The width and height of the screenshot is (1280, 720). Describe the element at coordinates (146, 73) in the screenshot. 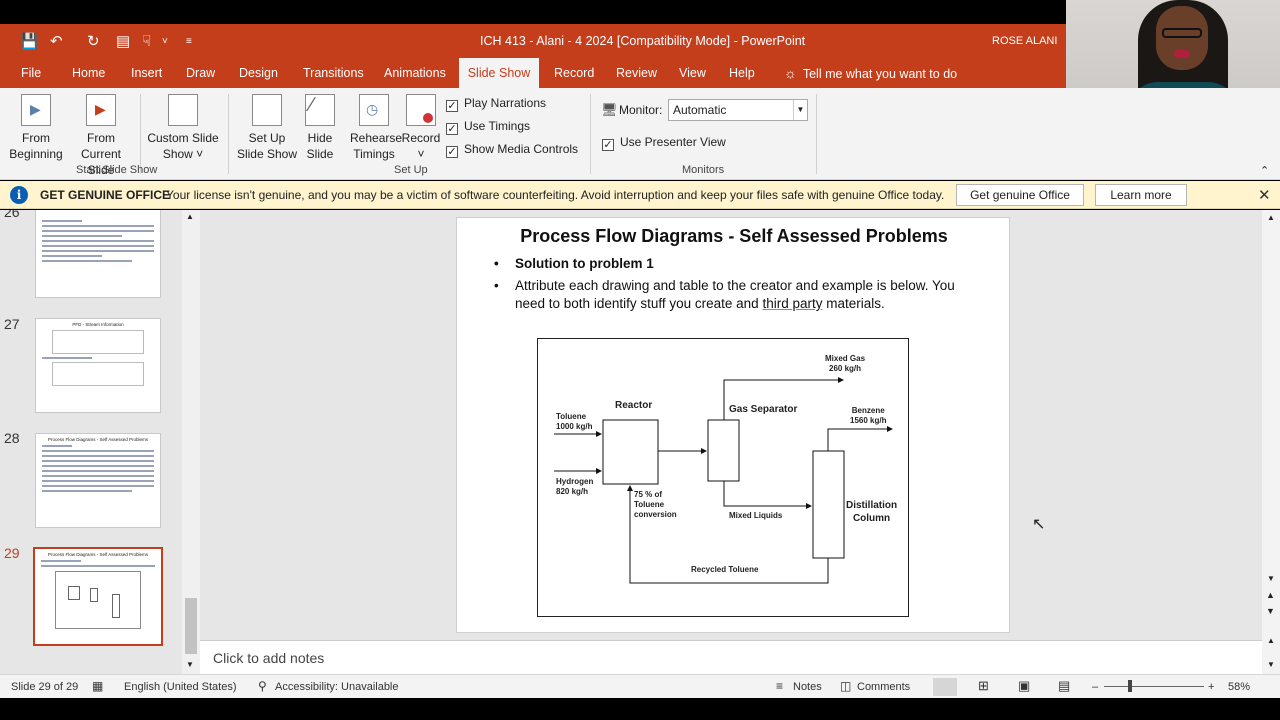

I see `tab-insert: Insert` at that location.